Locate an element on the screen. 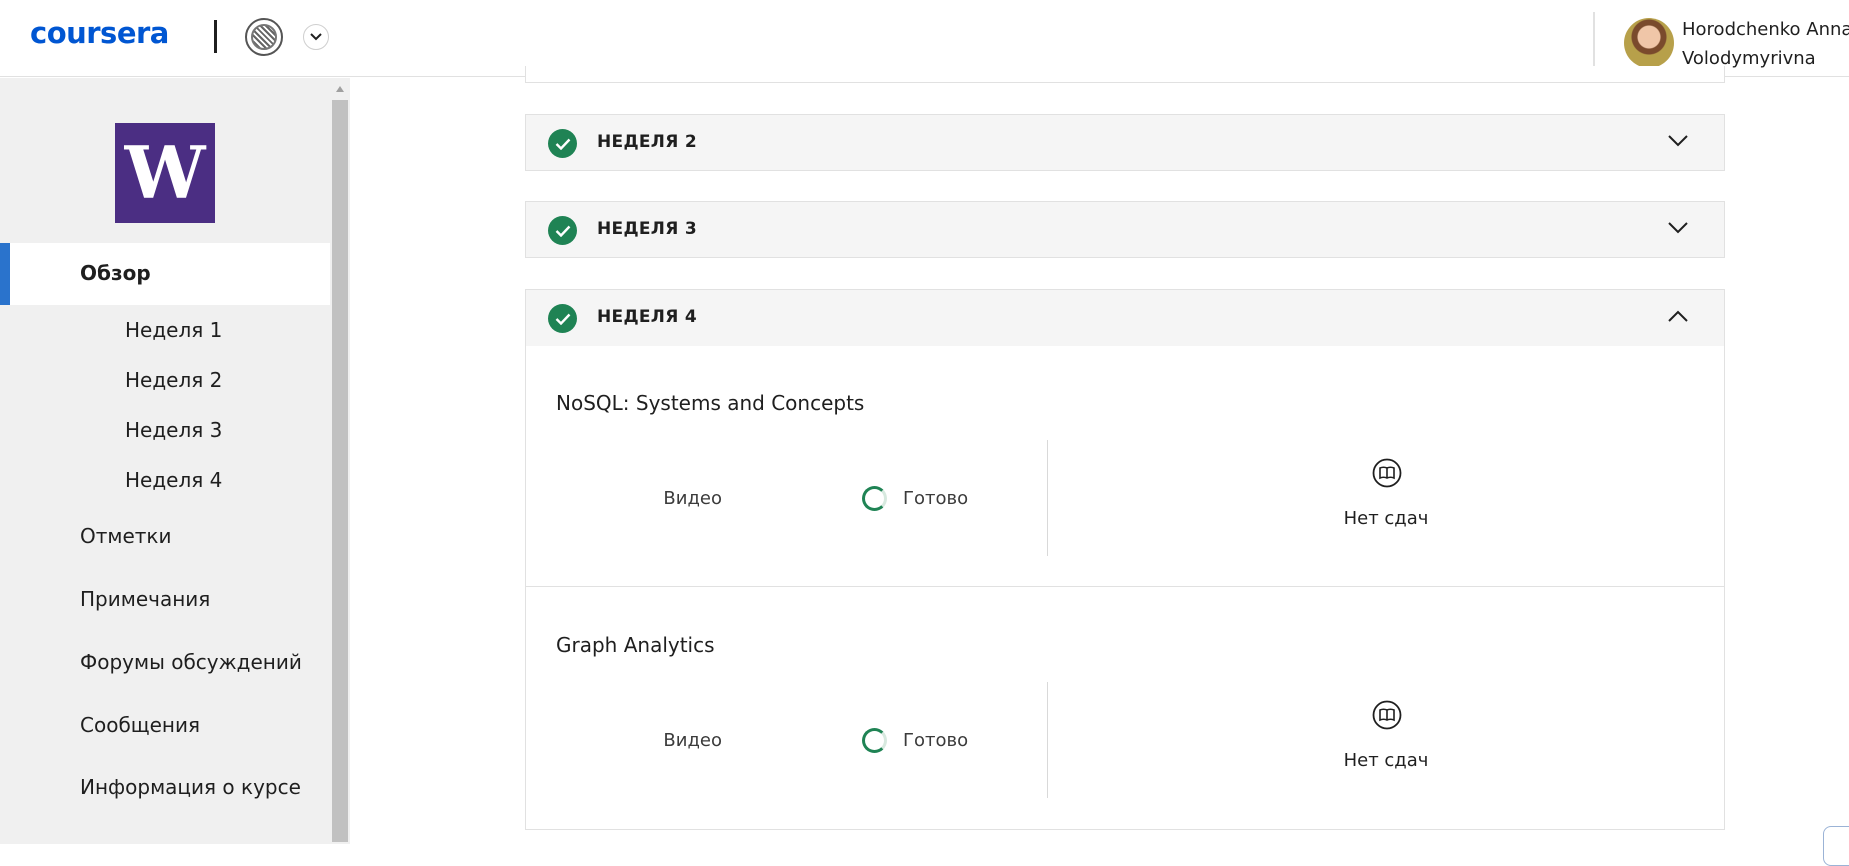 The height and width of the screenshot is (866, 1849). sidebar-item-course-info: Информация о курсе is located at coordinates (190, 787).